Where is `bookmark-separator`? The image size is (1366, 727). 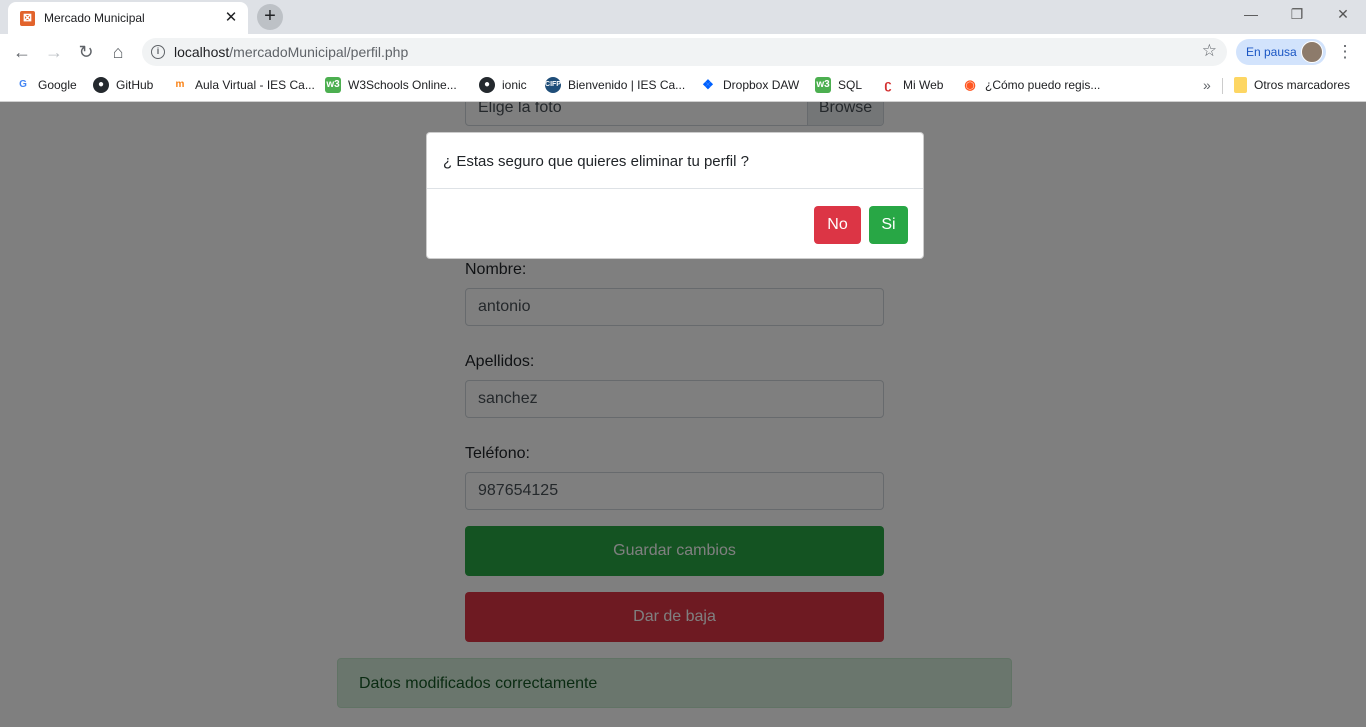
bookmark-separator is located at coordinates (1222, 86).